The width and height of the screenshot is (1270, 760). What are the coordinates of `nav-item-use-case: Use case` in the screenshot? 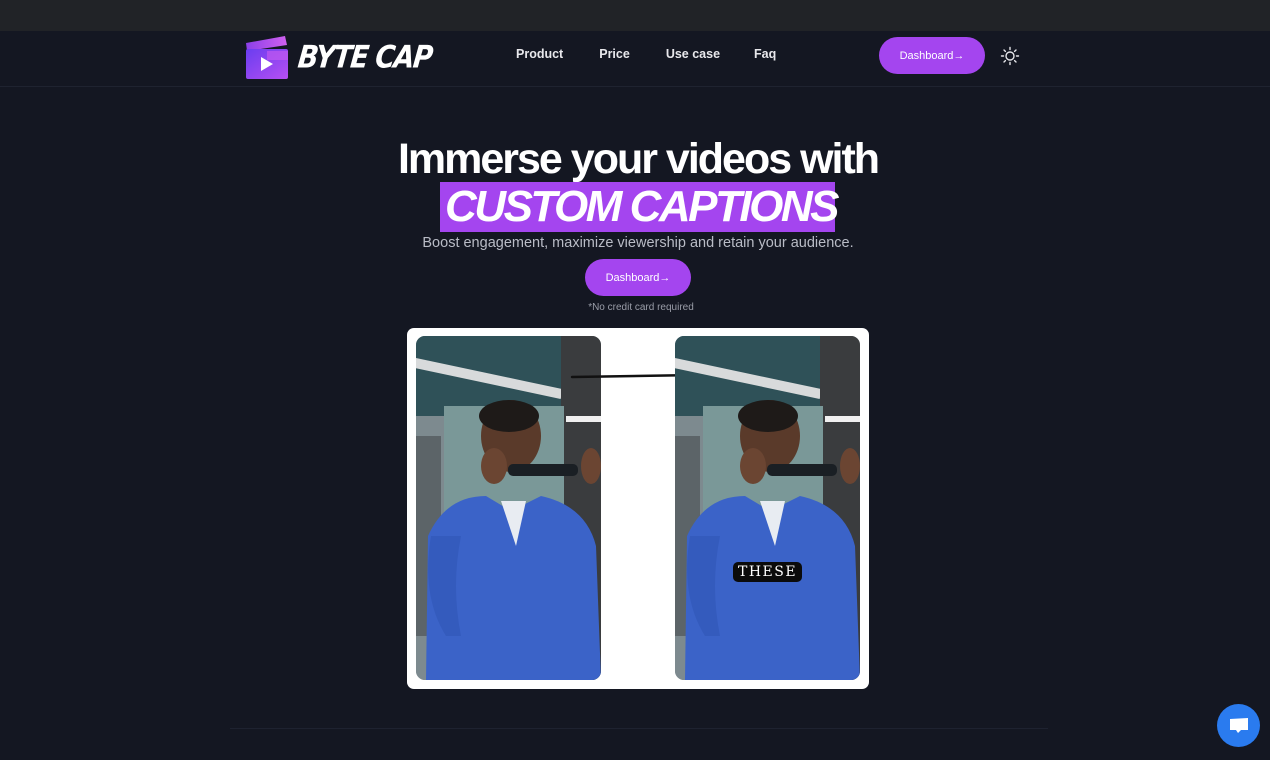 It's located at (693, 54).